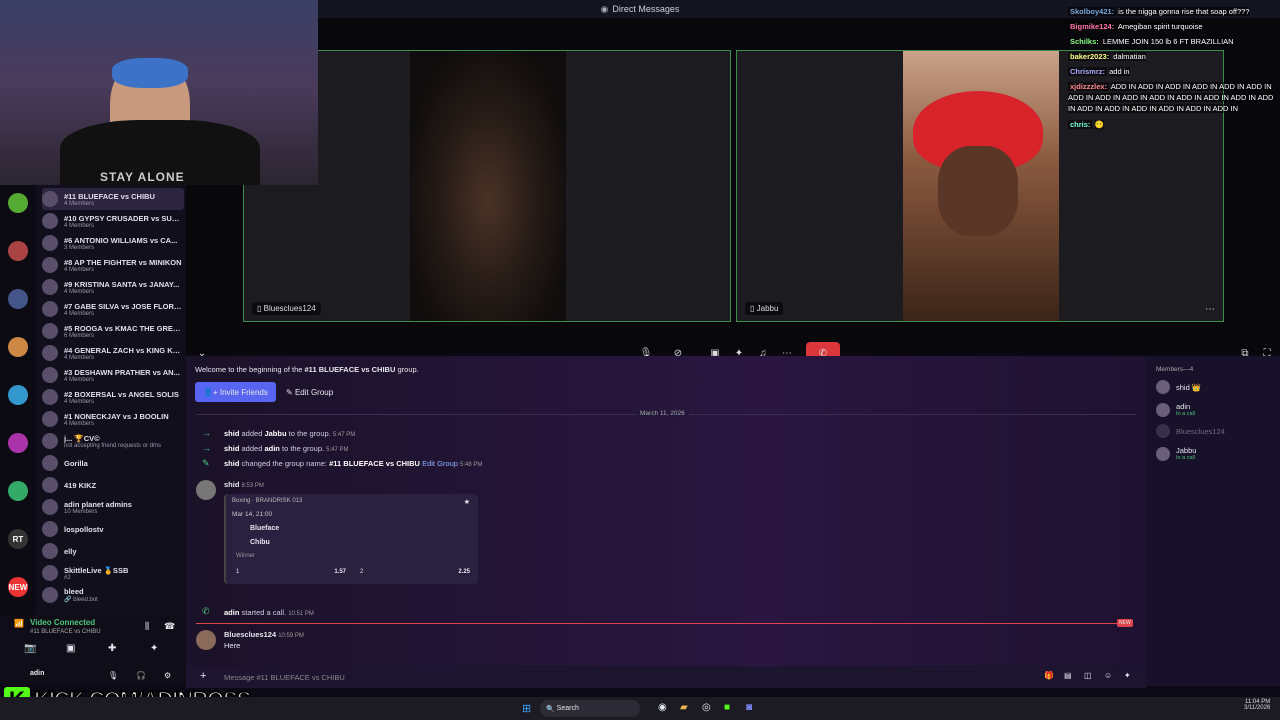 This screenshot has width=1280, height=720. What do you see at coordinates (749, 707) in the screenshot?
I see `discord-app-icon: ◙` at bounding box center [749, 707].